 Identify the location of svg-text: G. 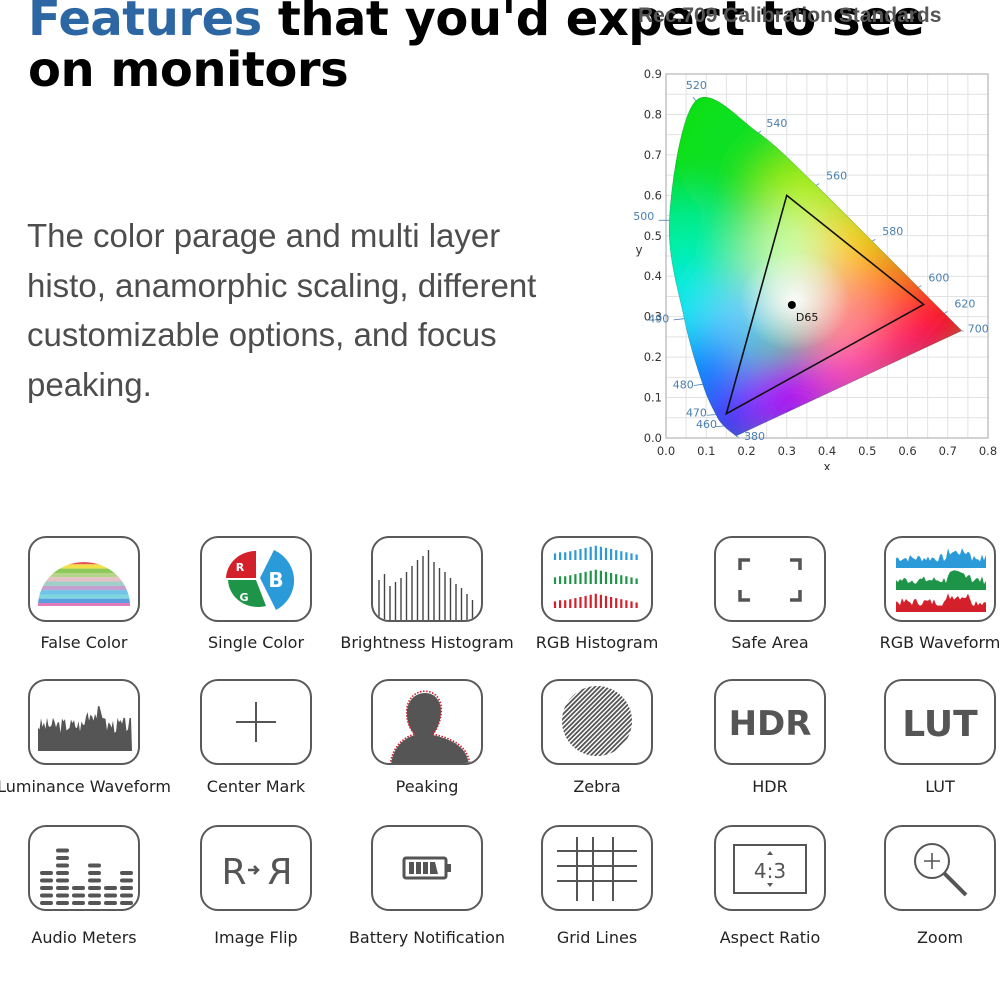
(243, 597).